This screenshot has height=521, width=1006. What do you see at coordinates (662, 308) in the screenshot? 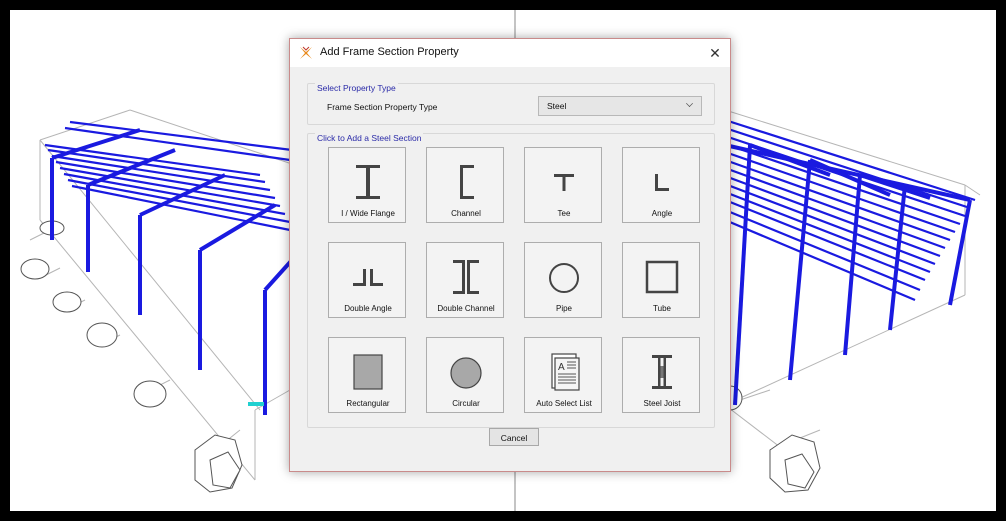
I see `tile-label: Tube` at bounding box center [662, 308].